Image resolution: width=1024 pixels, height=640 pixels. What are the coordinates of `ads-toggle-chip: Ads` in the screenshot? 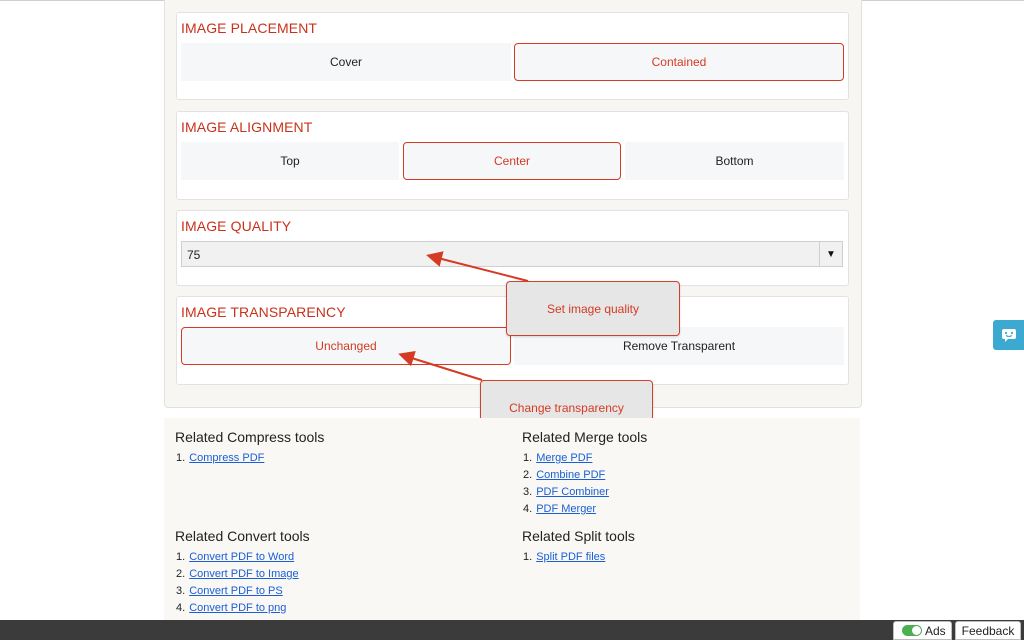 It's located at (922, 630).